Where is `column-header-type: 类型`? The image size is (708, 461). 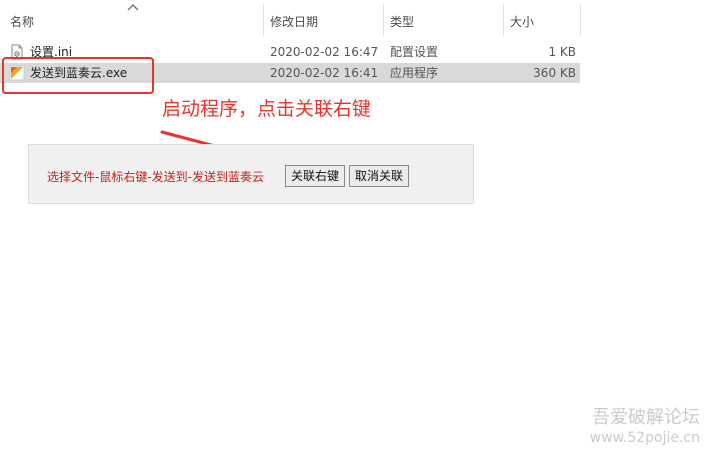 column-header-type: 类型 is located at coordinates (402, 22).